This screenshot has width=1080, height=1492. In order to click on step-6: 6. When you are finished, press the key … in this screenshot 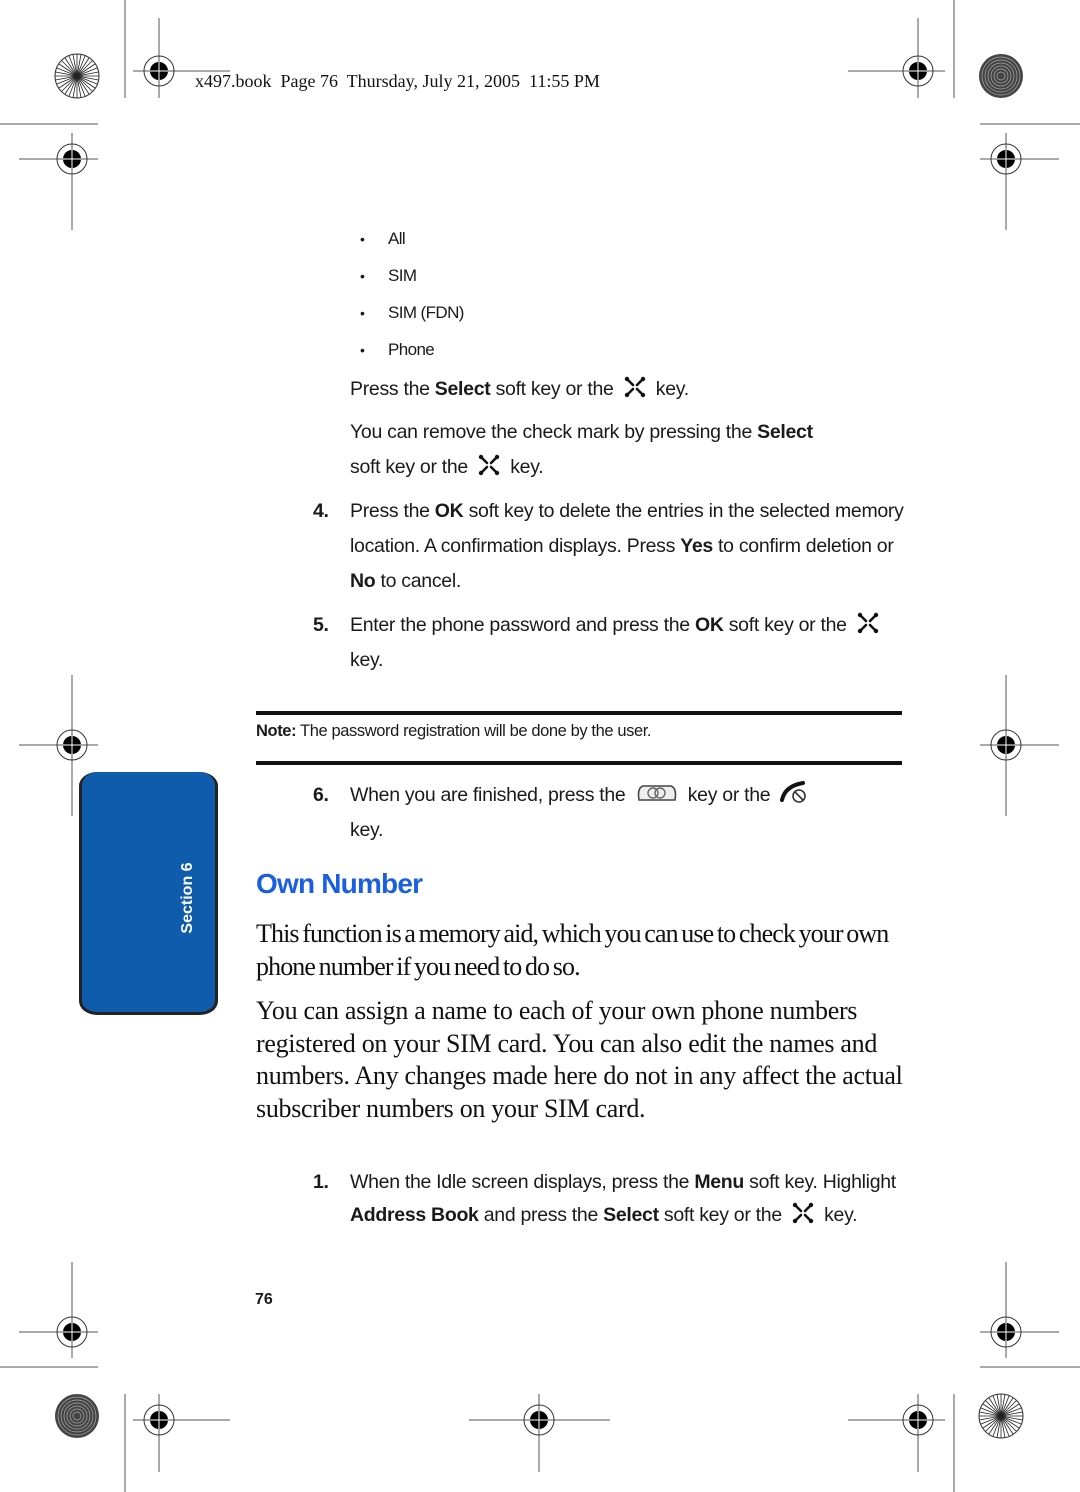, I will do `click(613, 813)`.